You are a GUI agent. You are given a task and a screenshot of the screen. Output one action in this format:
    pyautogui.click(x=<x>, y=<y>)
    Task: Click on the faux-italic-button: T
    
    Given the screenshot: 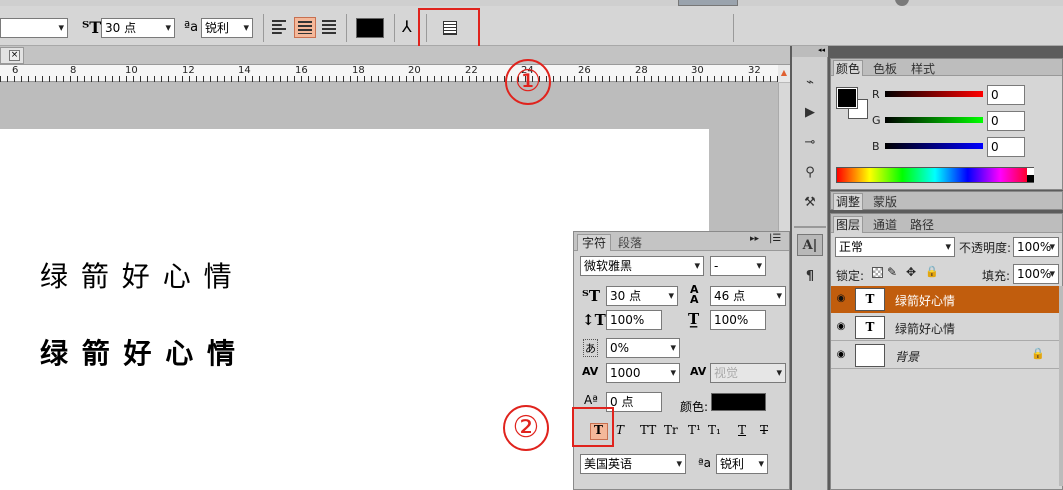 What is the action you would take?
    pyautogui.click(x=620, y=430)
    